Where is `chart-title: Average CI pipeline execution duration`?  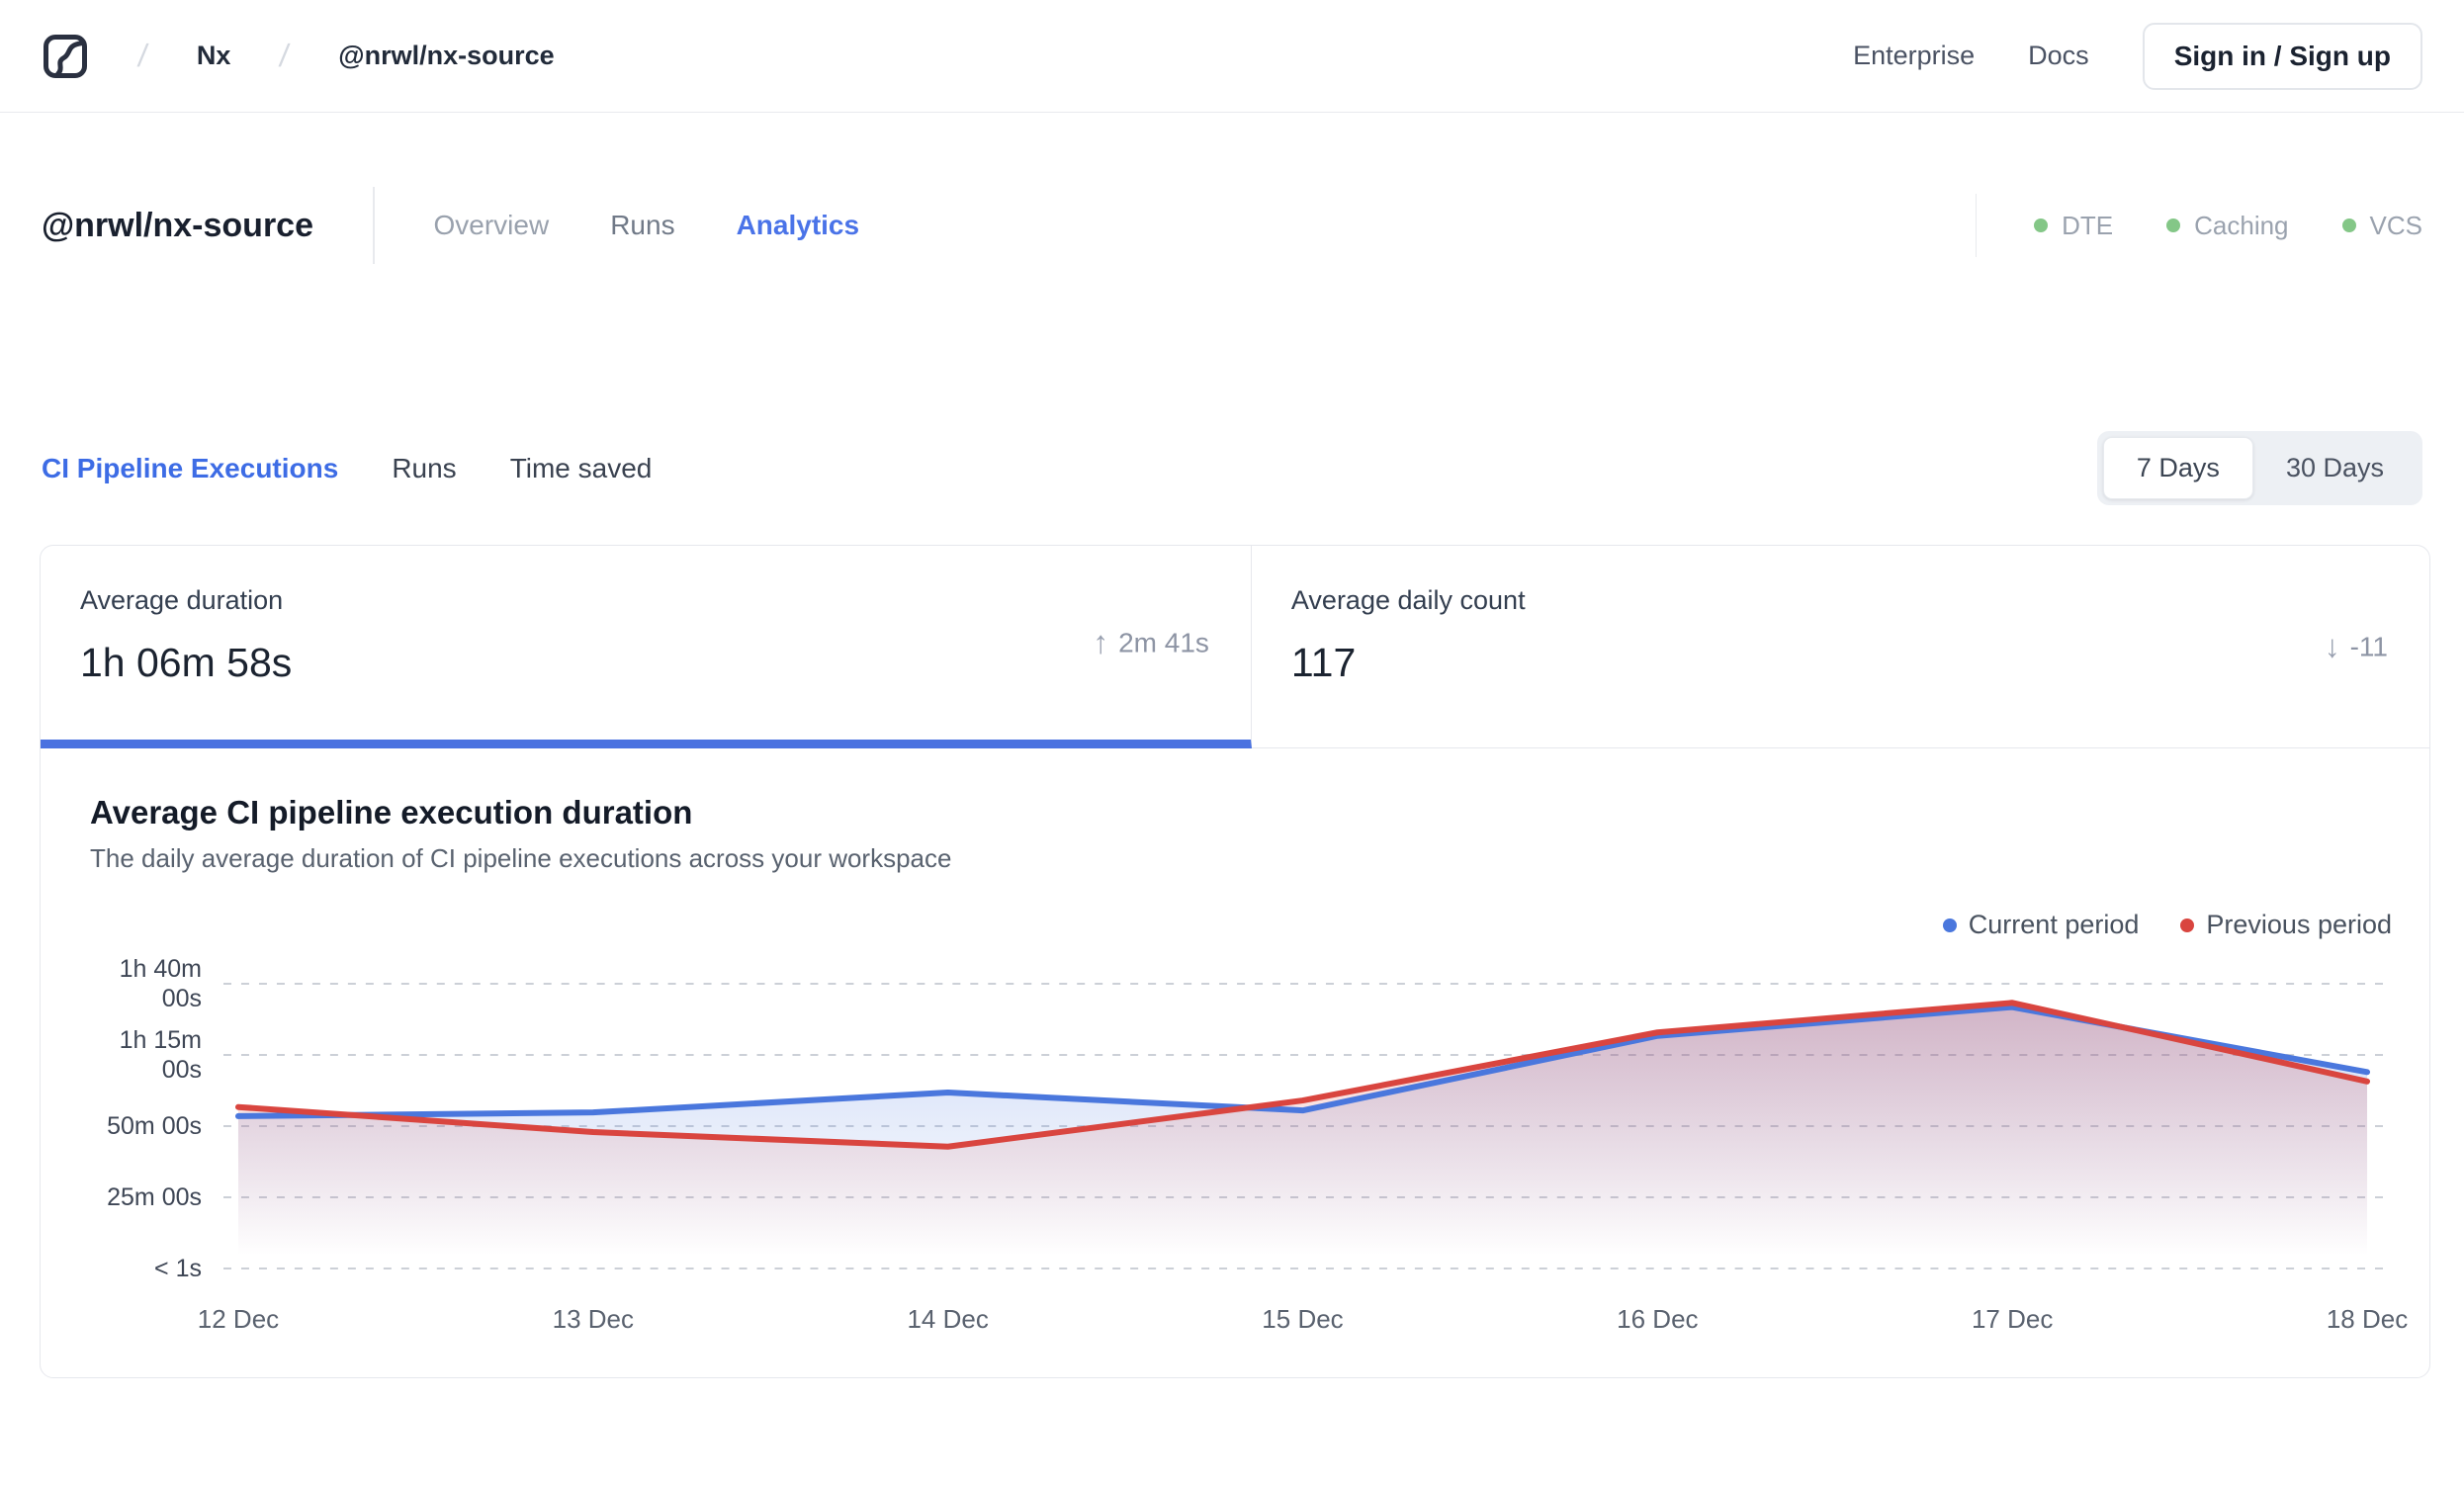 chart-title: Average CI pipeline execution duration is located at coordinates (392, 813).